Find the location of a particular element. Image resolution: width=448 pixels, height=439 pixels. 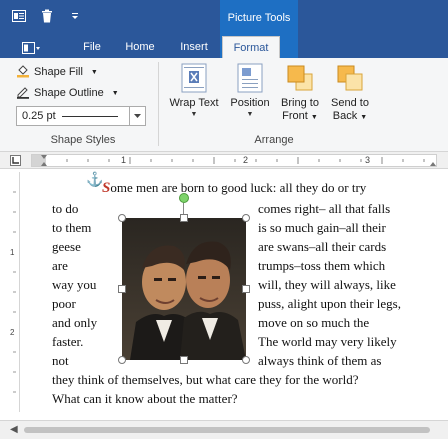

bring-to-label-2: Front ▼ is located at coordinates (300, 116).